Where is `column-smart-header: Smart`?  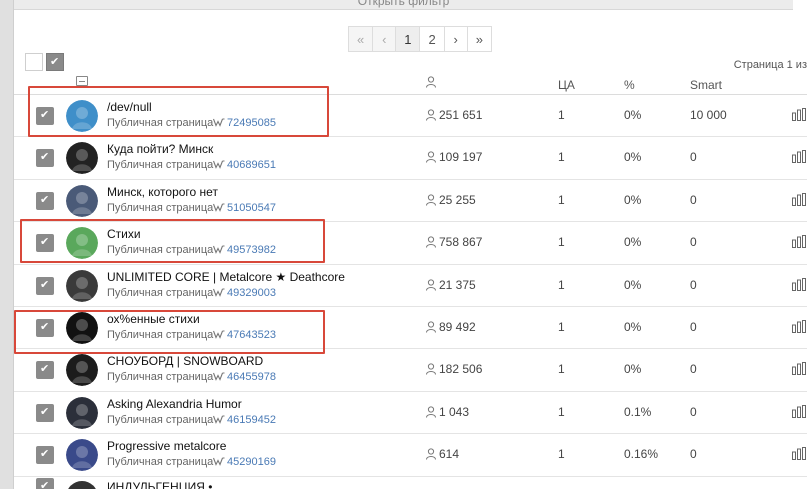
column-smart-header: Smart is located at coordinates (706, 85).